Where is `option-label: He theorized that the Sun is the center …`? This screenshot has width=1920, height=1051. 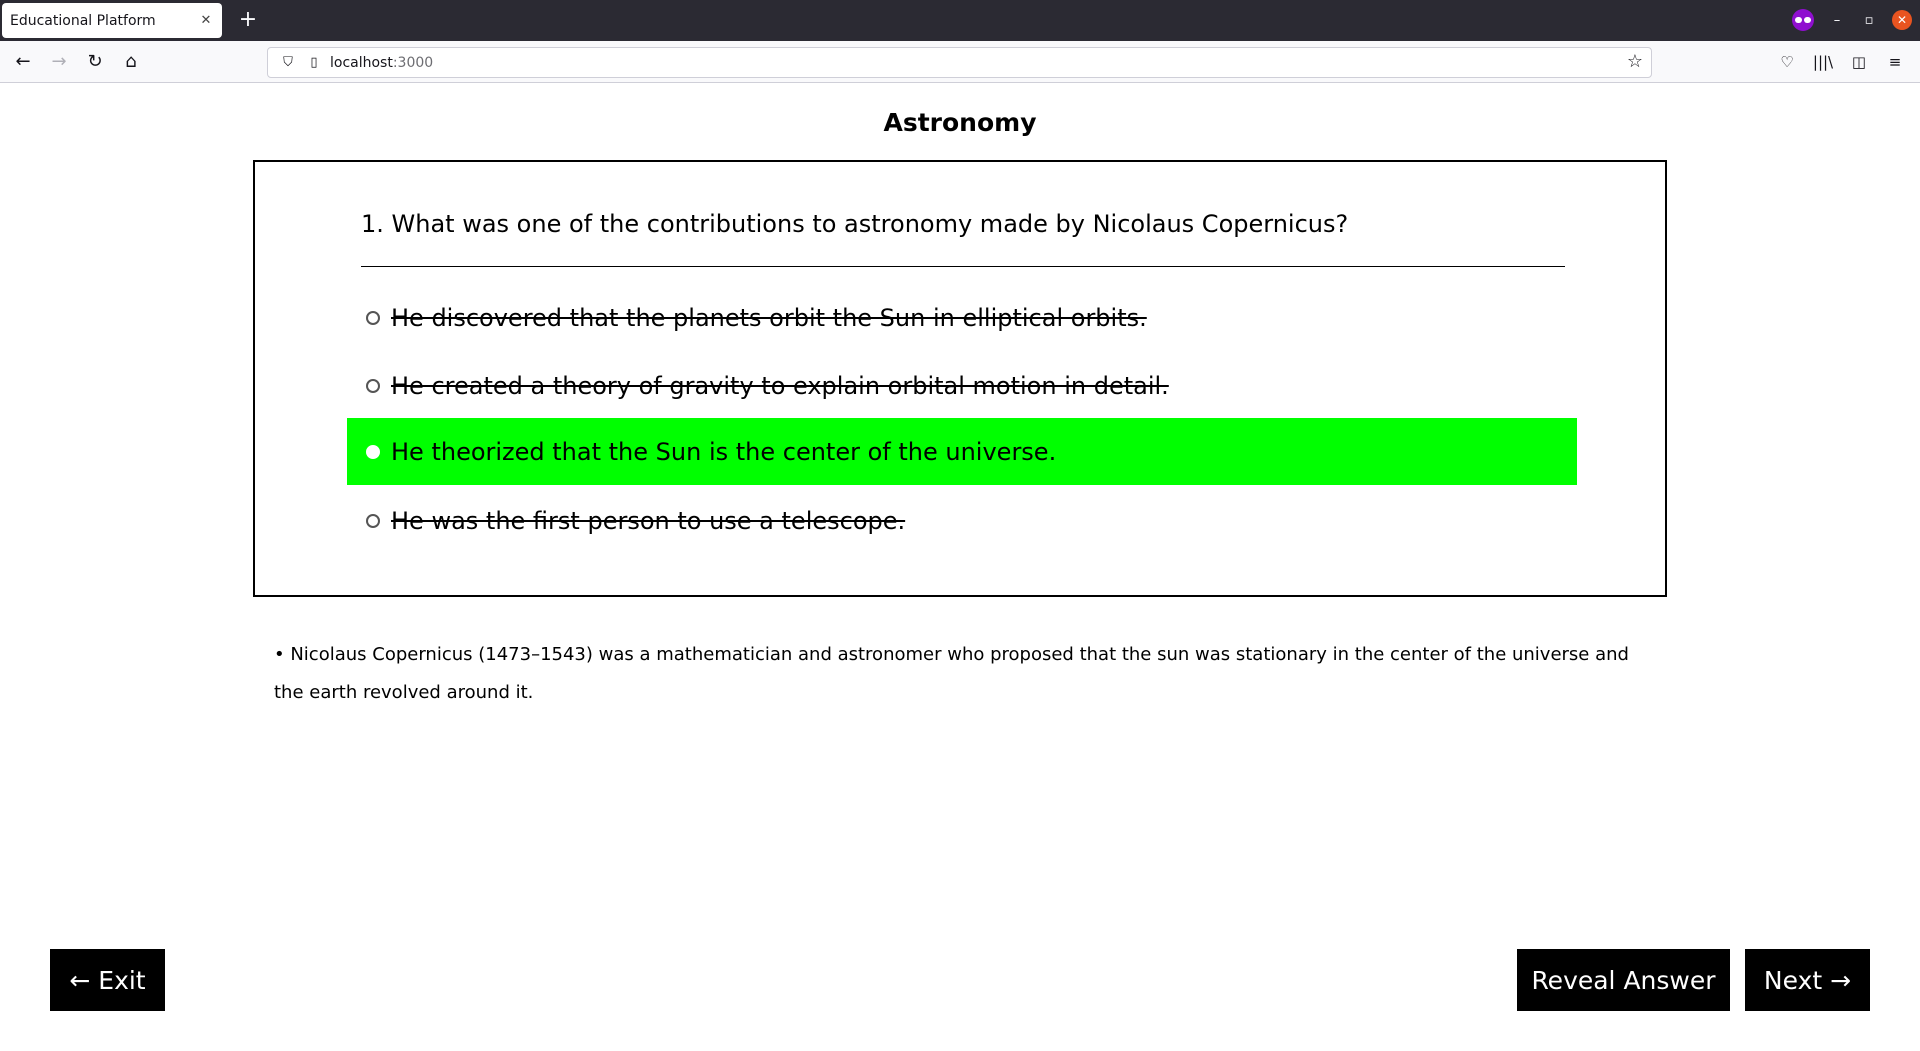 option-label: He theorized that the Sun is the center … is located at coordinates (724, 451).